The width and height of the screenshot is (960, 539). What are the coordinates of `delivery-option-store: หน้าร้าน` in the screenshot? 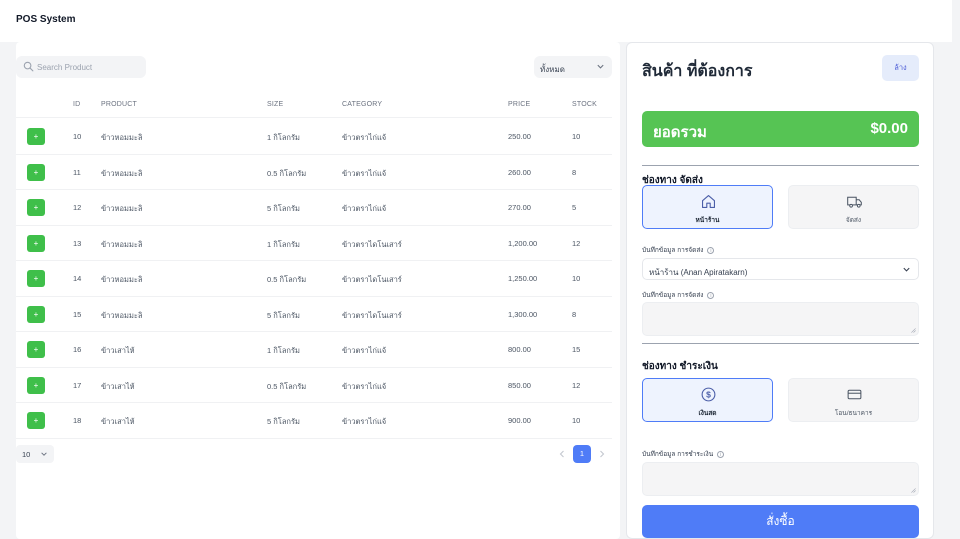 It's located at (707, 207).